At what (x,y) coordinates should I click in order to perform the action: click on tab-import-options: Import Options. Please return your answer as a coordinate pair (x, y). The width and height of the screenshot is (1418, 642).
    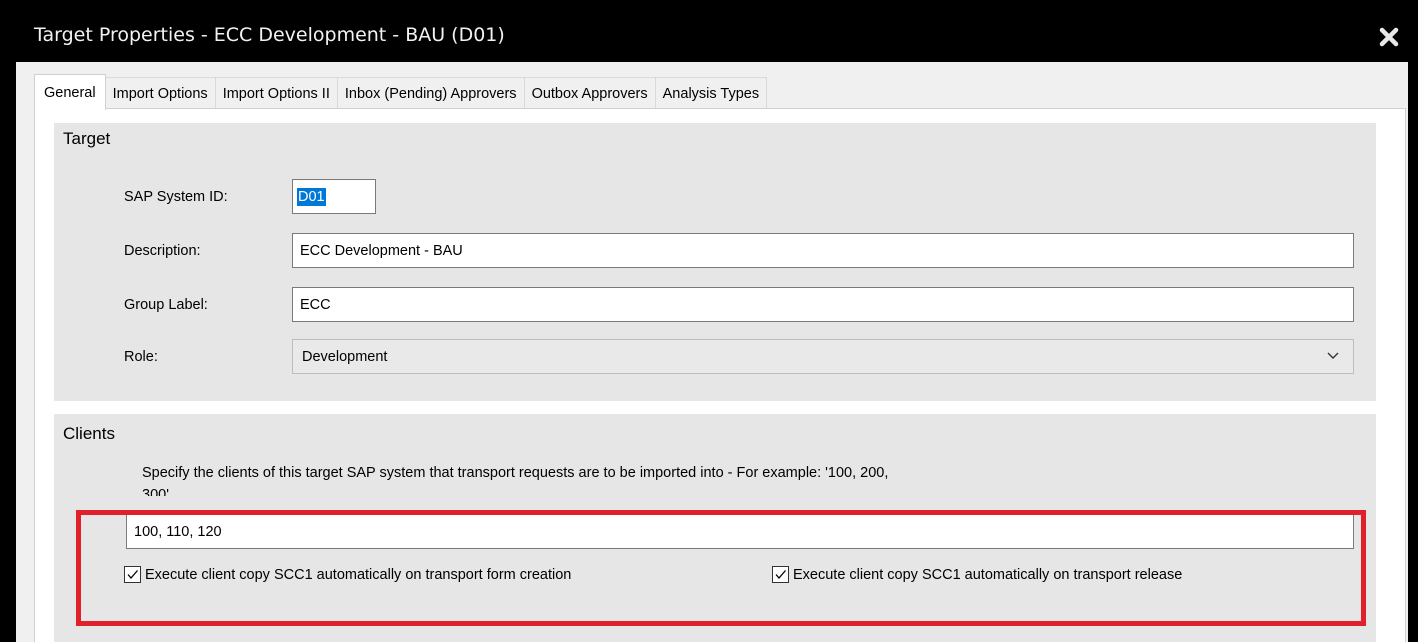
    Looking at the image, I should click on (160, 93).